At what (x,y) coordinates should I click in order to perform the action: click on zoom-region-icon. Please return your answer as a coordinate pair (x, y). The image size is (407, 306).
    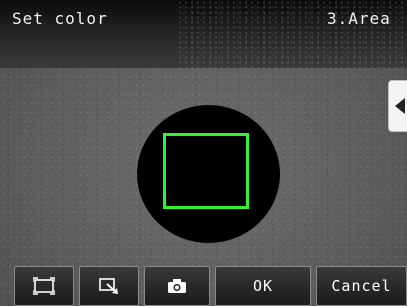
    Looking at the image, I should click on (108, 286).